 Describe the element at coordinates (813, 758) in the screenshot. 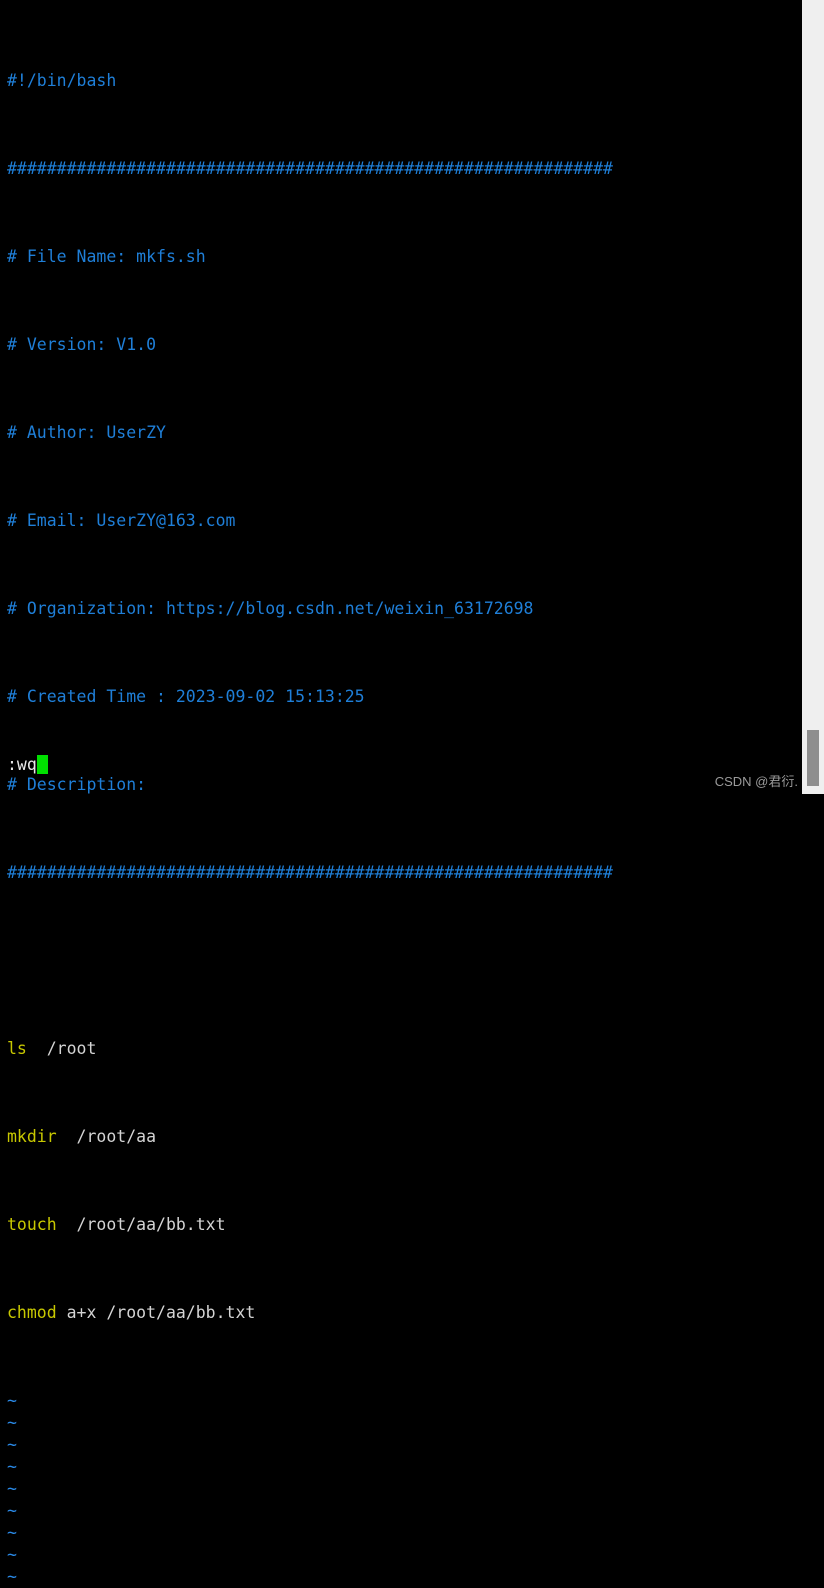

I see `scrollbar-thumb` at that location.